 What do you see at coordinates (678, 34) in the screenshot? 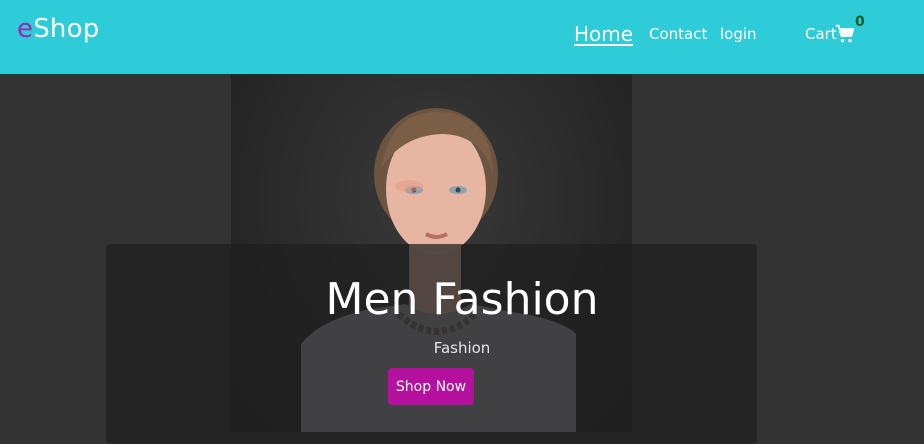
I see `nav-contact-link: Contact` at bounding box center [678, 34].